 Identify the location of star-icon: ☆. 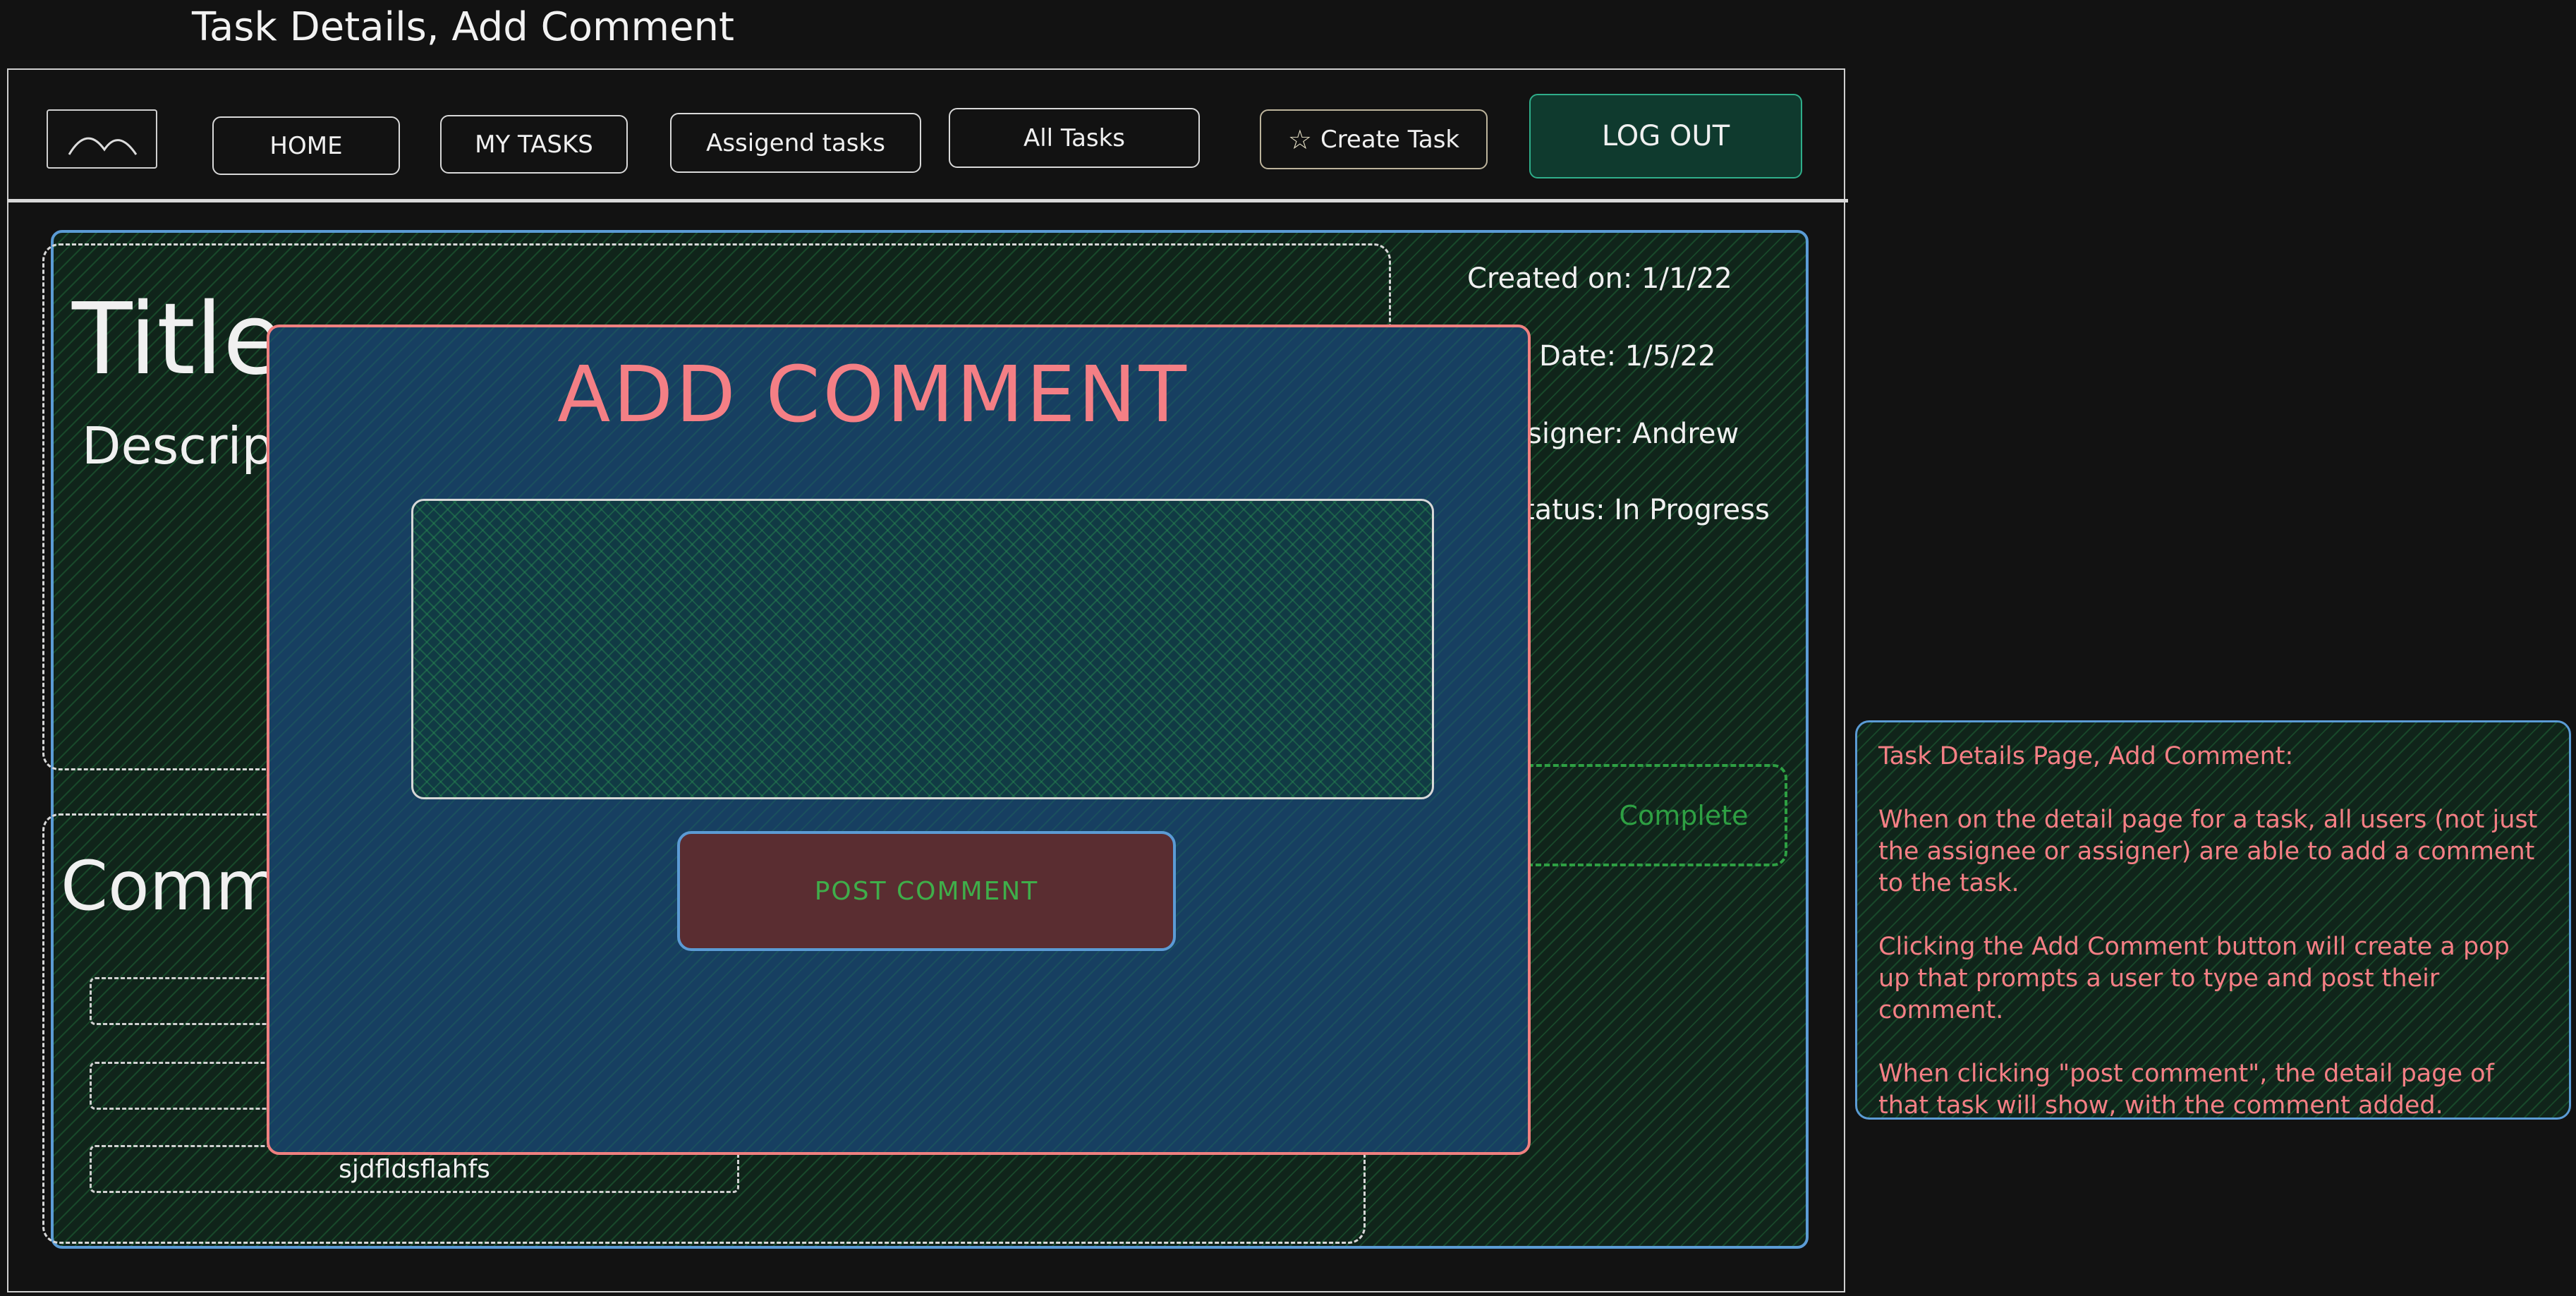
(1299, 139).